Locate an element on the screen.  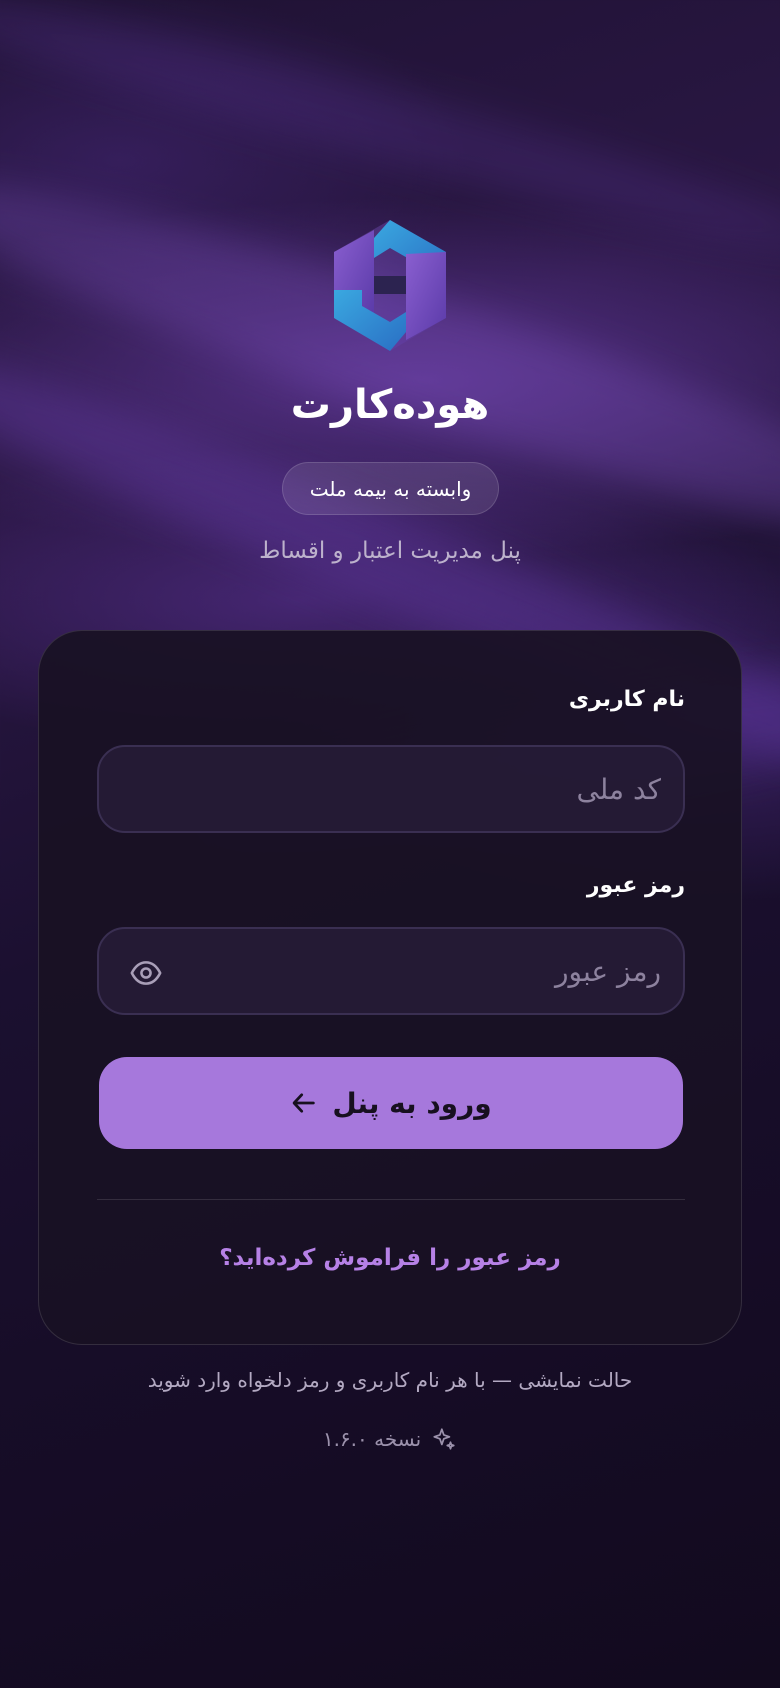
login-submit-label: ورود به پنل is located at coordinates (412, 1103).